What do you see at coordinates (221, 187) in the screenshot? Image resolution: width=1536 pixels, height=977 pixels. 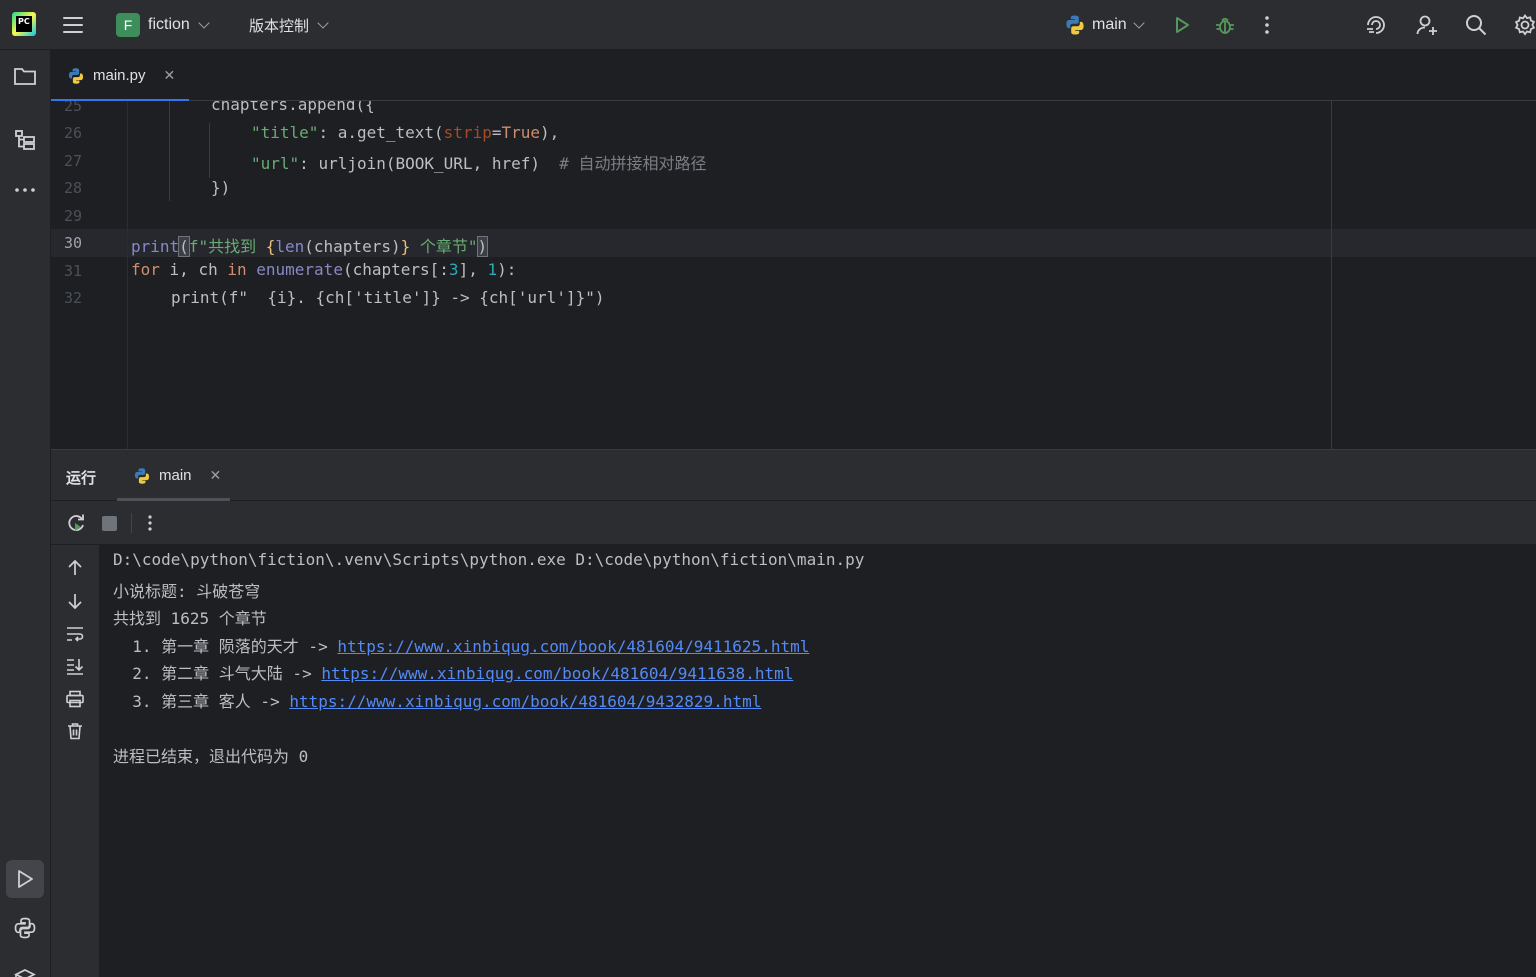 I see `code-line-28: })` at bounding box center [221, 187].